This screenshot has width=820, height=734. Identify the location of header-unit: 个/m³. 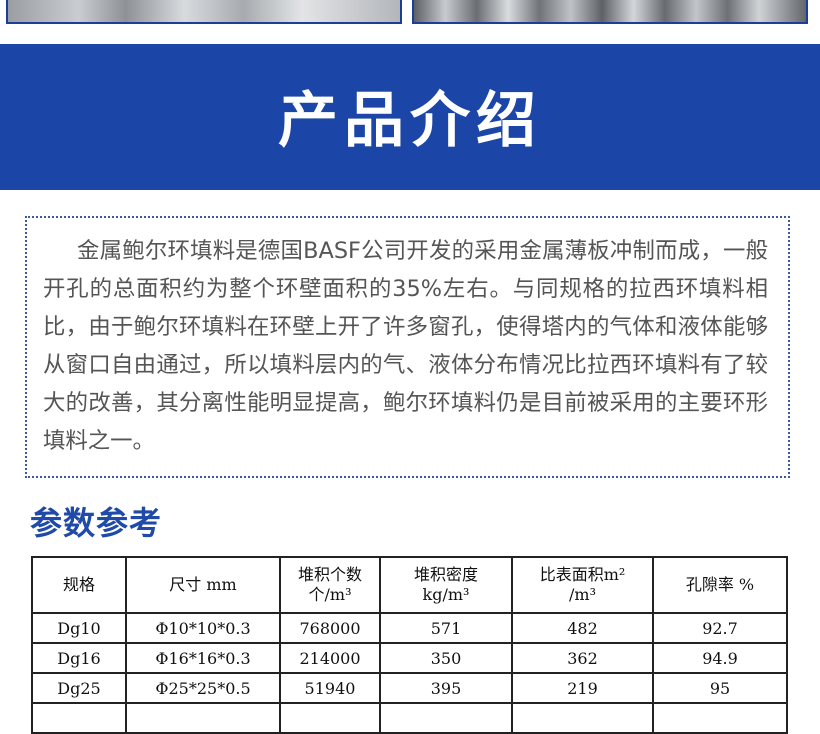
(330, 594).